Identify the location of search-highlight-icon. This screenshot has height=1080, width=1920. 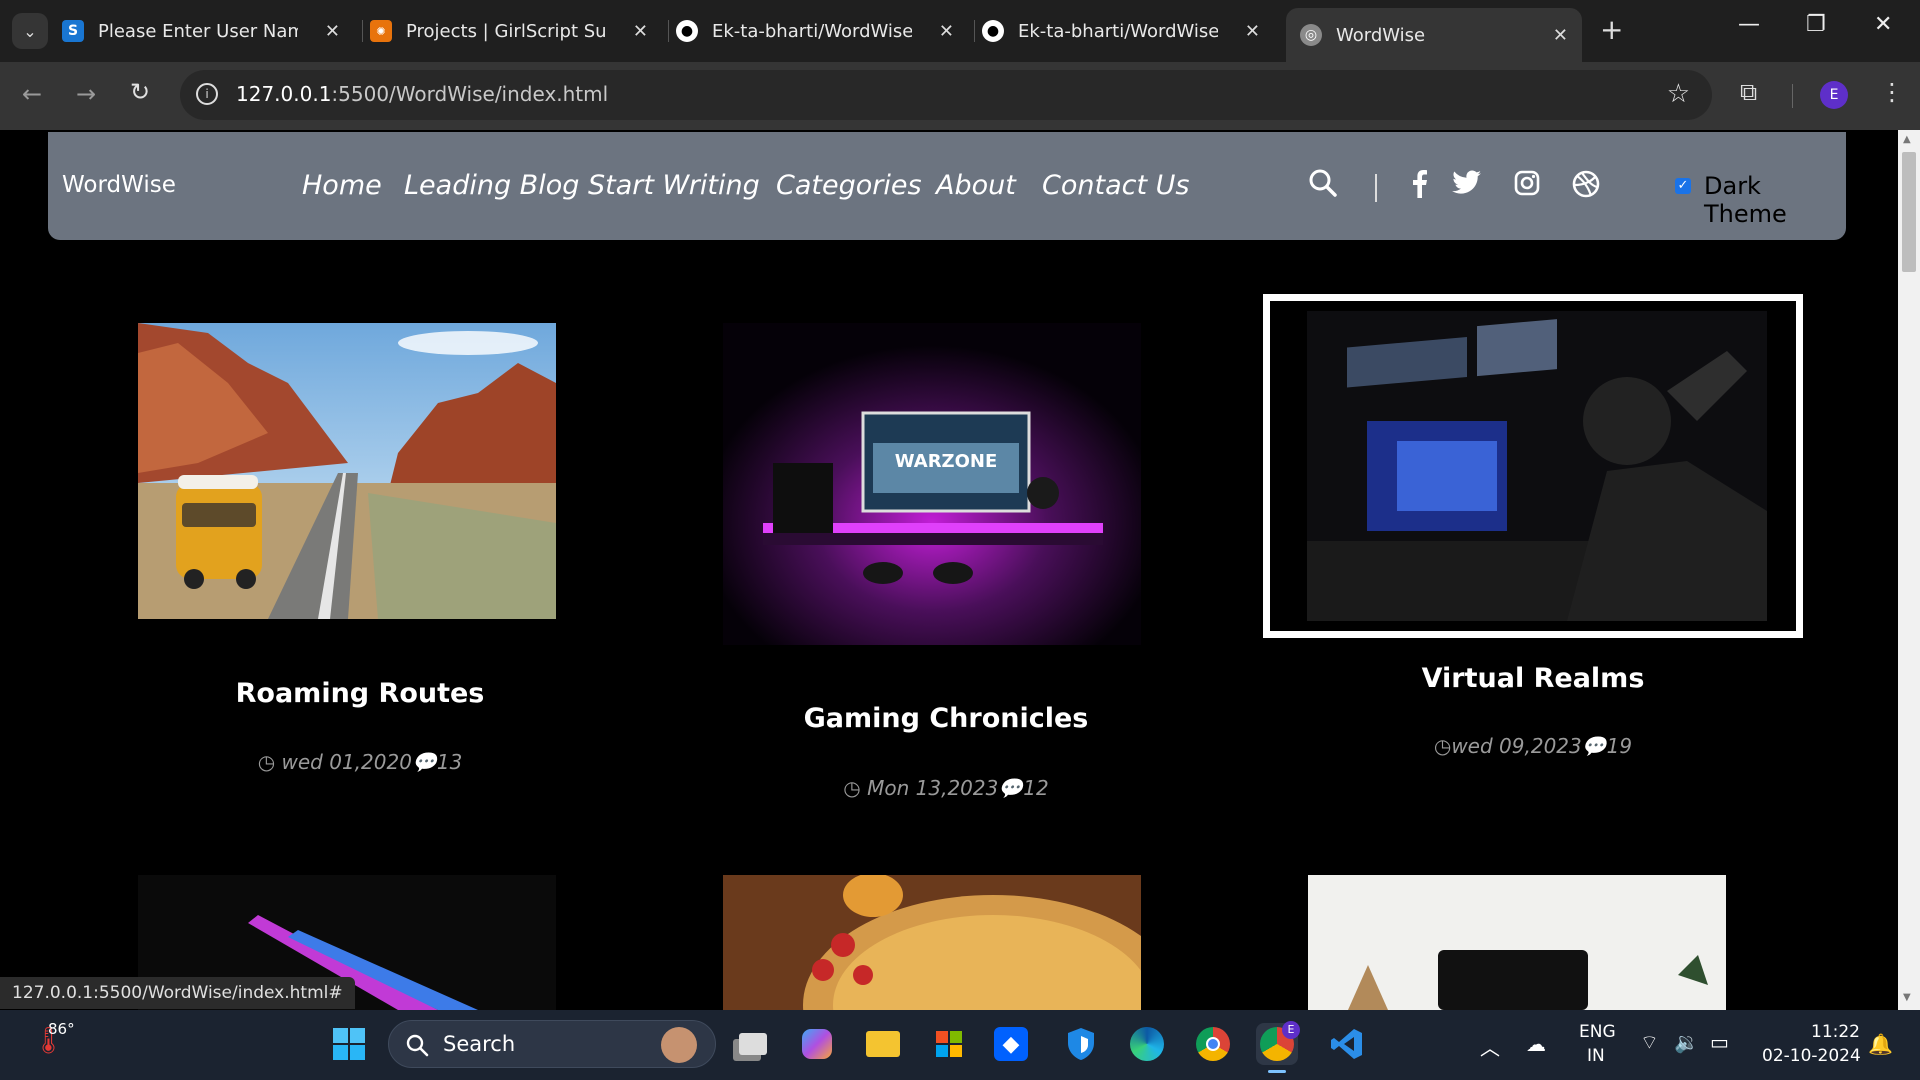
(679, 1045).